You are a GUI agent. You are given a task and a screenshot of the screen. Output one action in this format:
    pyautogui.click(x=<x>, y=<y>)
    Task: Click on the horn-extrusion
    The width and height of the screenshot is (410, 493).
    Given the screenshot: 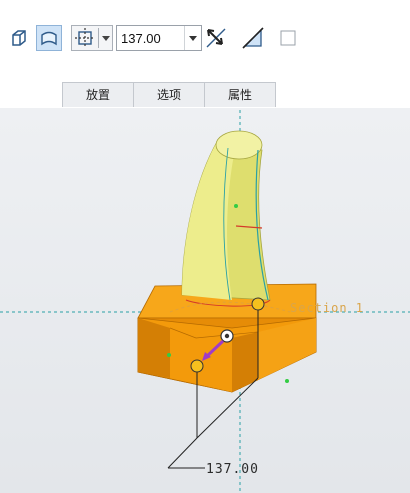 What is the action you would take?
    pyautogui.click(x=226, y=218)
    